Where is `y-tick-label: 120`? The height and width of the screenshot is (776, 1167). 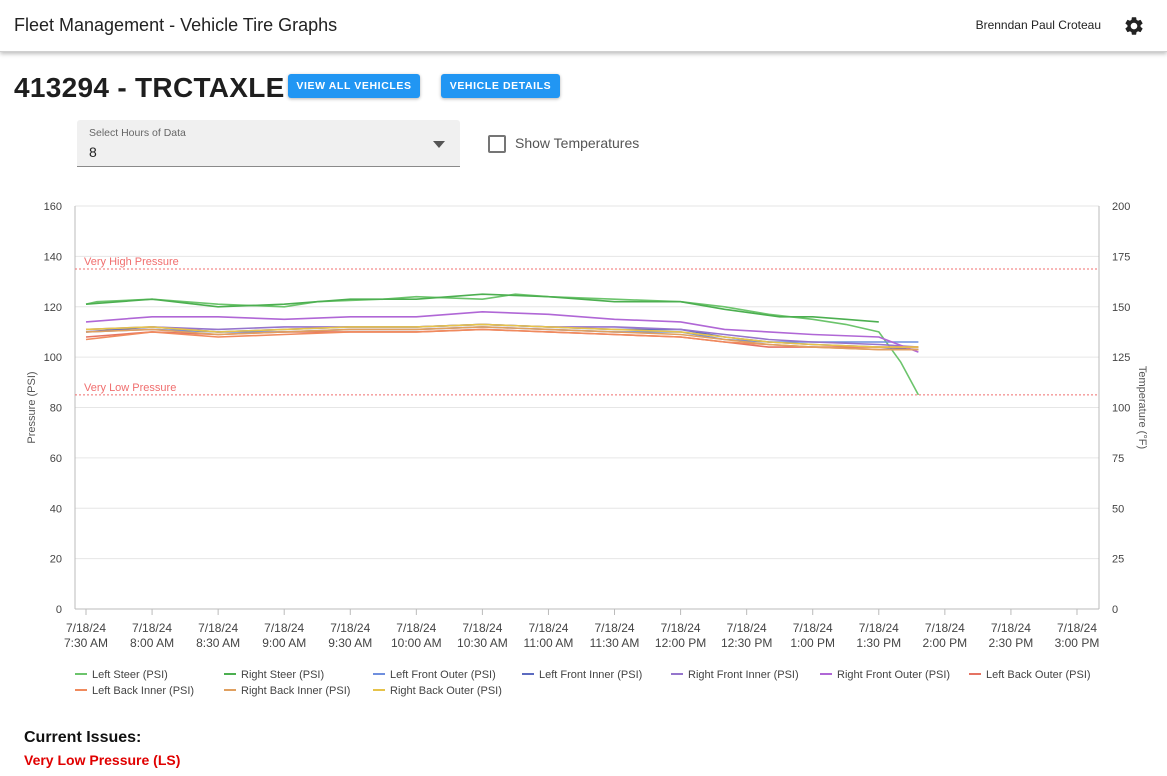 y-tick-label: 120 is located at coordinates (53, 308).